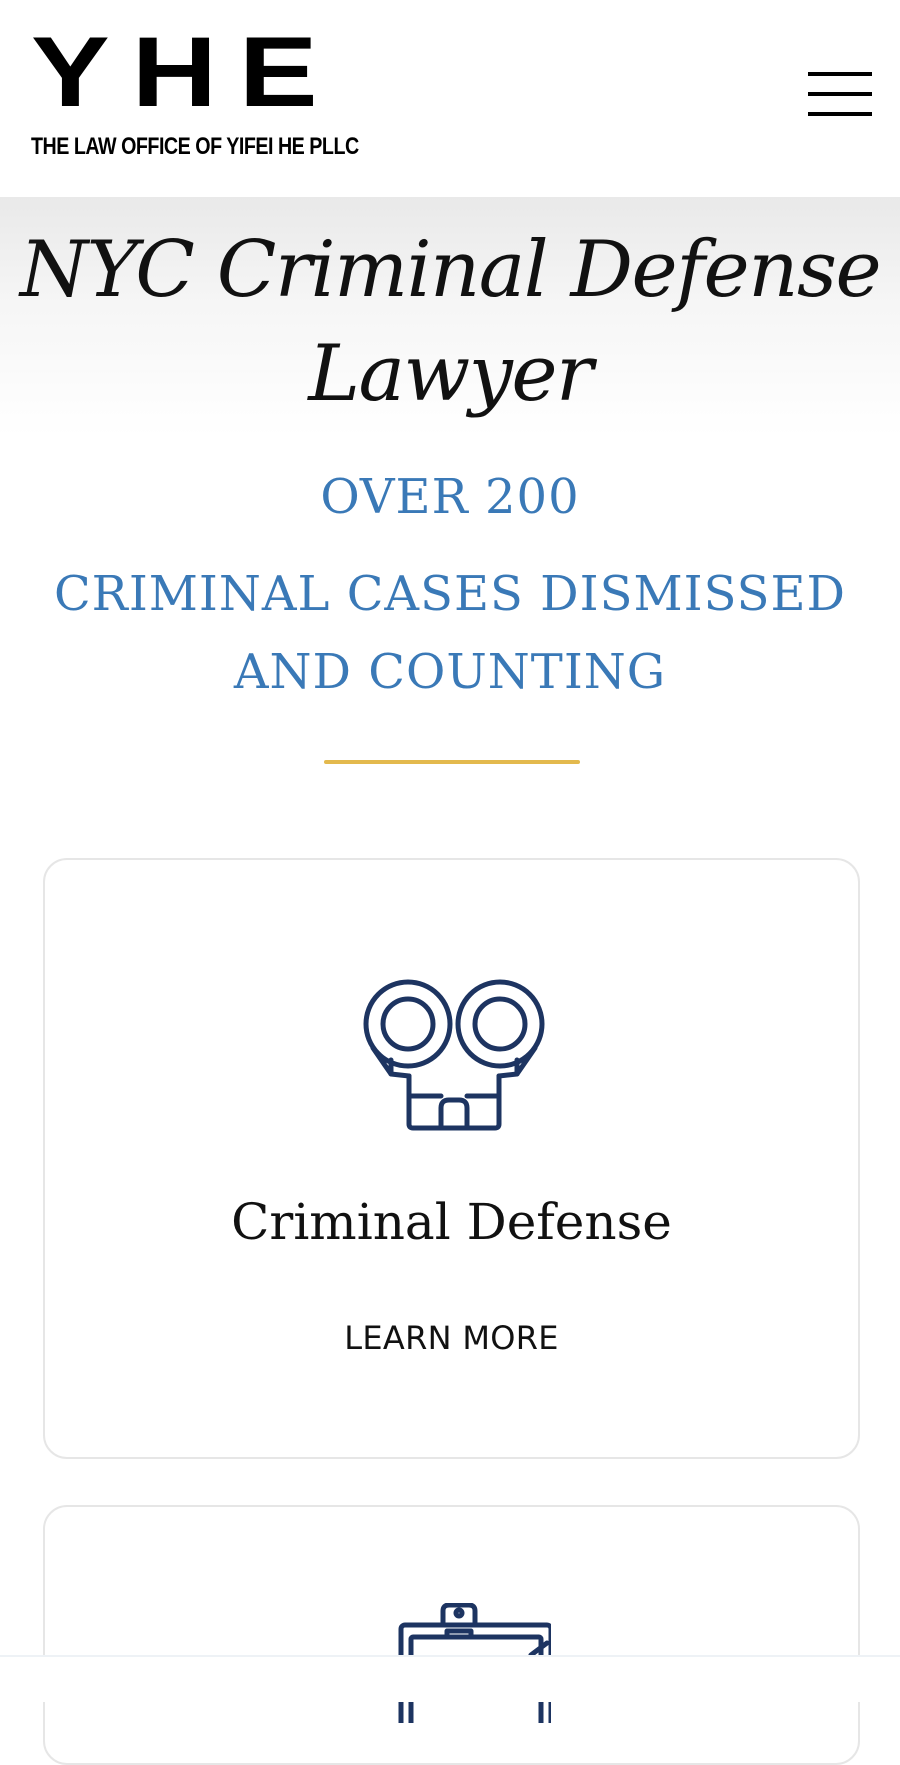  What do you see at coordinates (452, 762) in the screenshot?
I see `section-divider` at bounding box center [452, 762].